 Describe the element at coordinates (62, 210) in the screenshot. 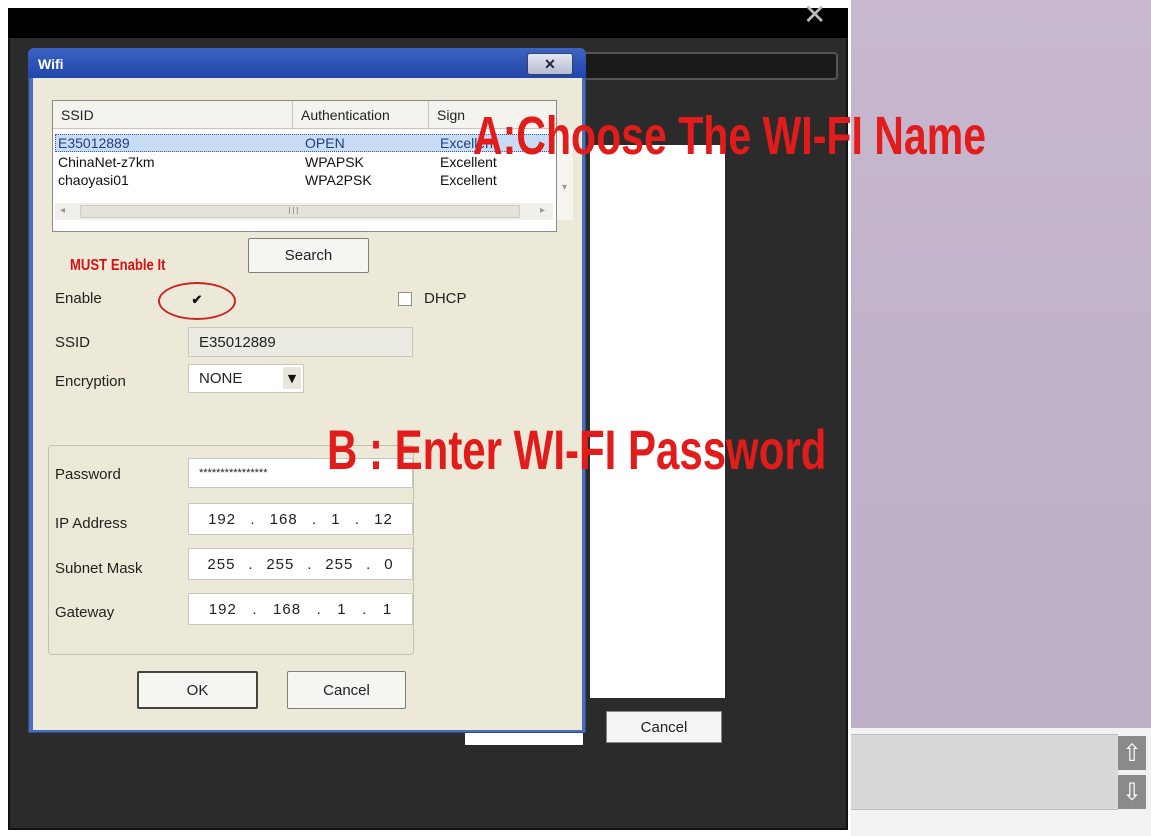

I see `scroll-left-icon: ◂` at that location.